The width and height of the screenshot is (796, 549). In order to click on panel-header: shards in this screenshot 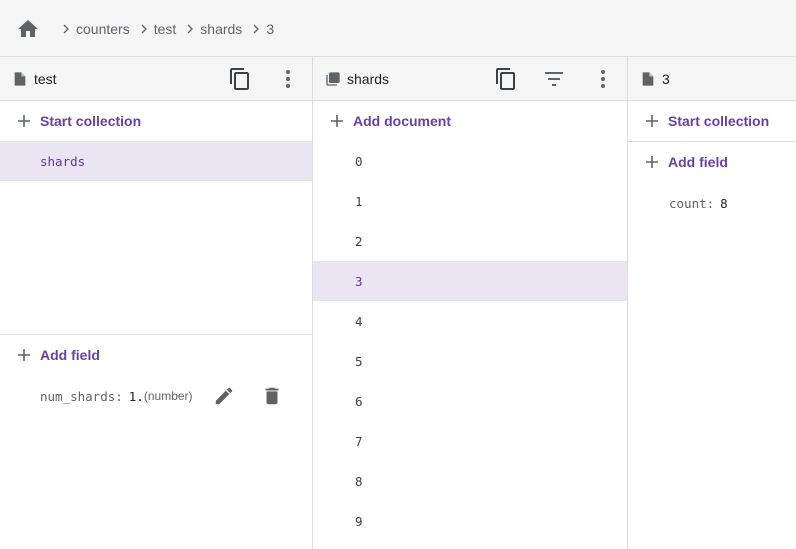, I will do `click(470, 79)`.